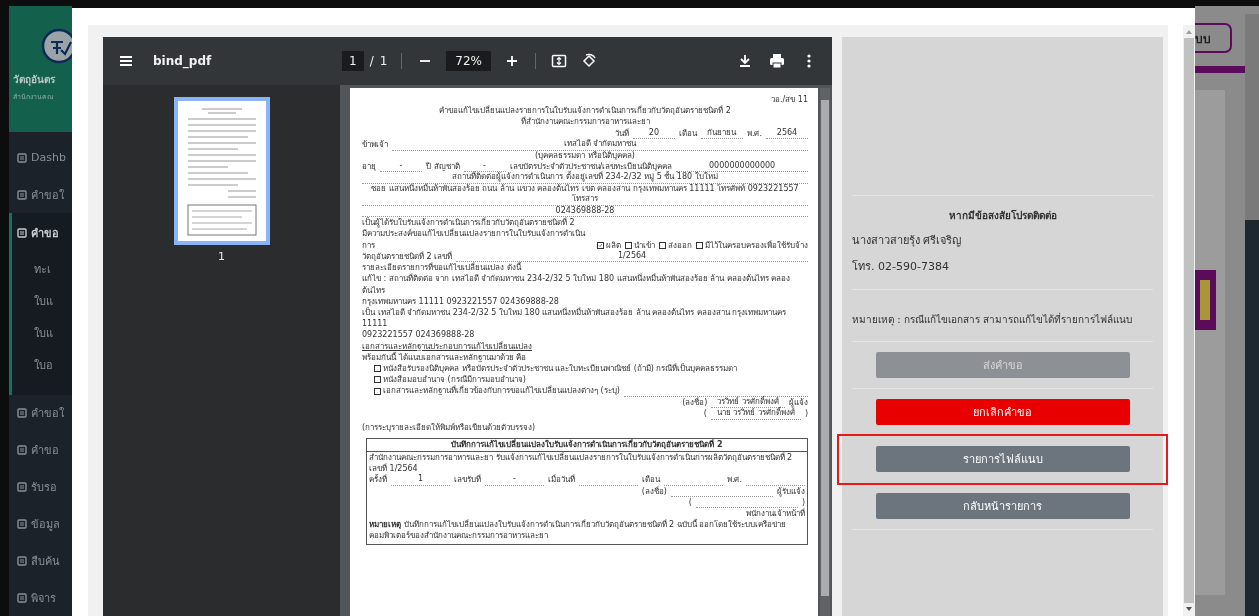  What do you see at coordinates (221, 171) in the screenshot?
I see `page-thumbnail` at bounding box center [221, 171].